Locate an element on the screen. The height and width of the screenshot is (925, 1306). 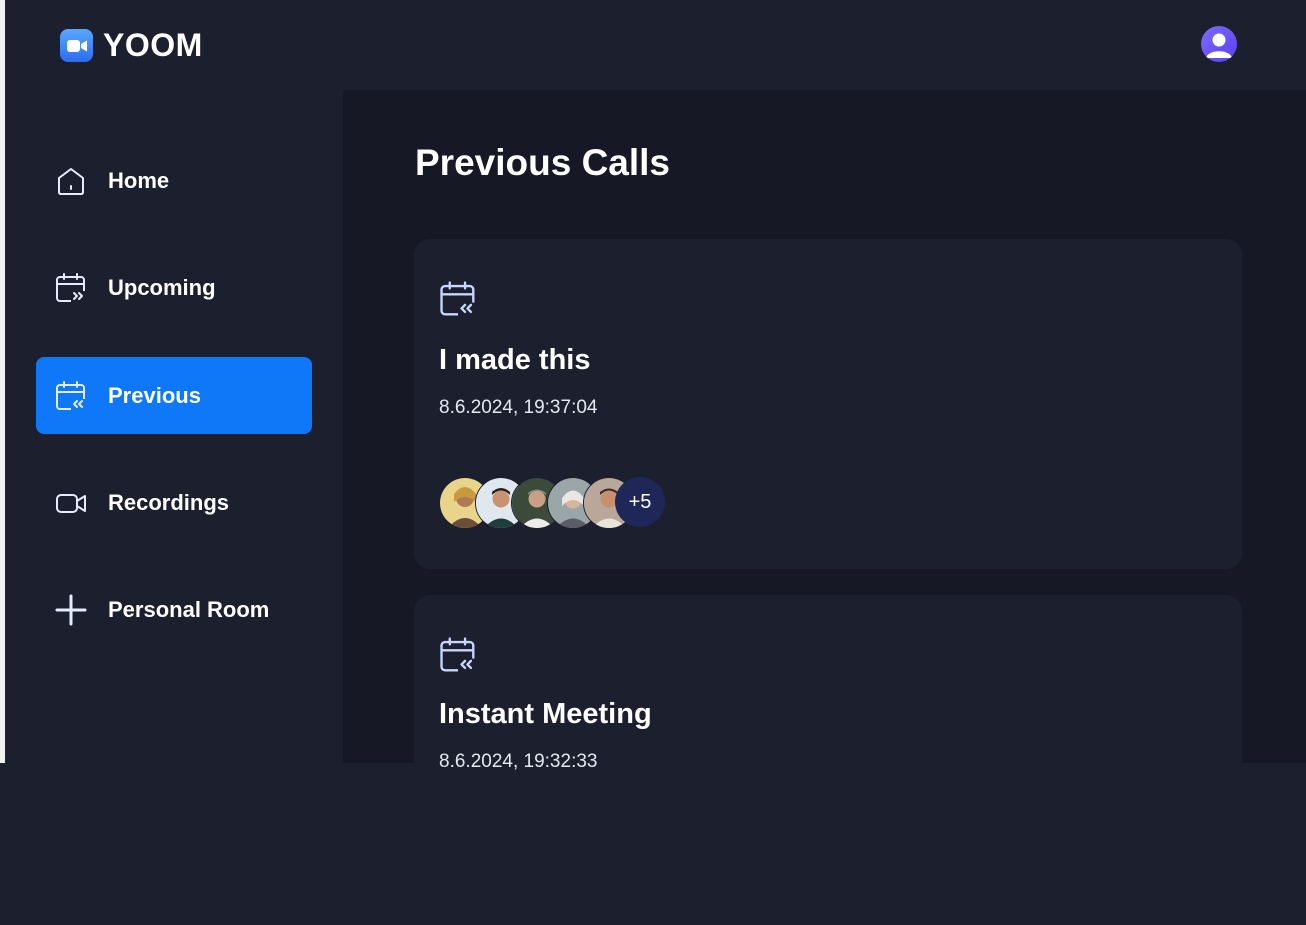
top-navbar: YOOM is located at coordinates (655, 45).